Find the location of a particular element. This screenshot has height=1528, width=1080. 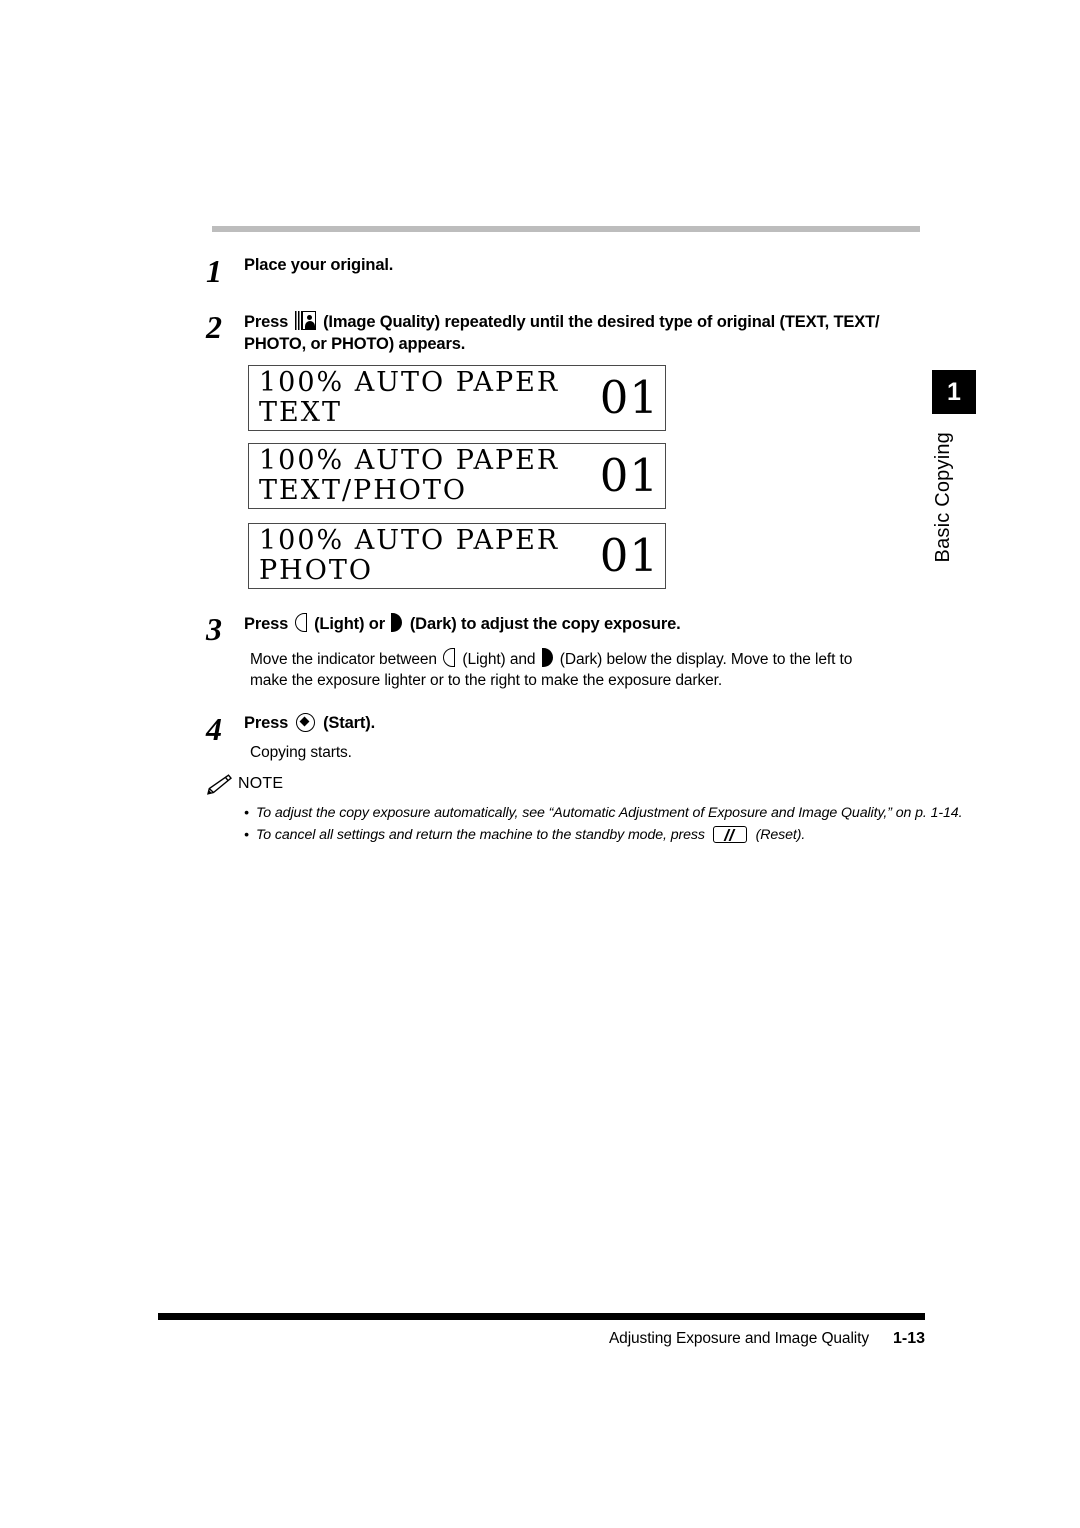

step-1-text: Place your original. is located at coordinates (319, 265).